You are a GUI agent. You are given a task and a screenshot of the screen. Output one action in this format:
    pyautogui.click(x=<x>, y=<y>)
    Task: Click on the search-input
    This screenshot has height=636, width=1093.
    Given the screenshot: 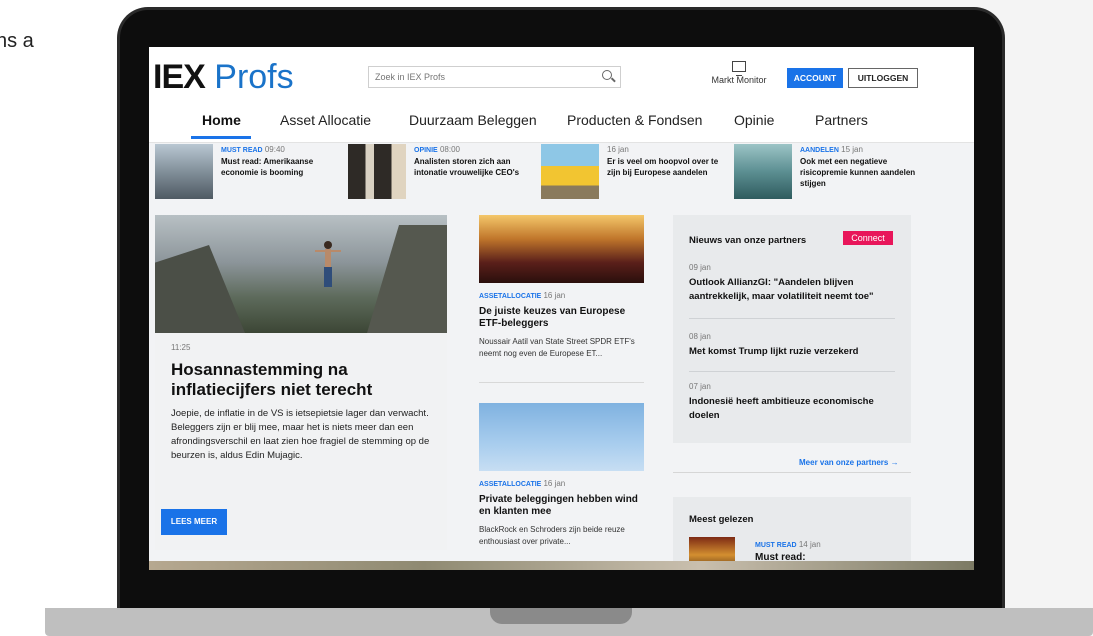 What is the action you would take?
    pyautogui.click(x=479, y=77)
    